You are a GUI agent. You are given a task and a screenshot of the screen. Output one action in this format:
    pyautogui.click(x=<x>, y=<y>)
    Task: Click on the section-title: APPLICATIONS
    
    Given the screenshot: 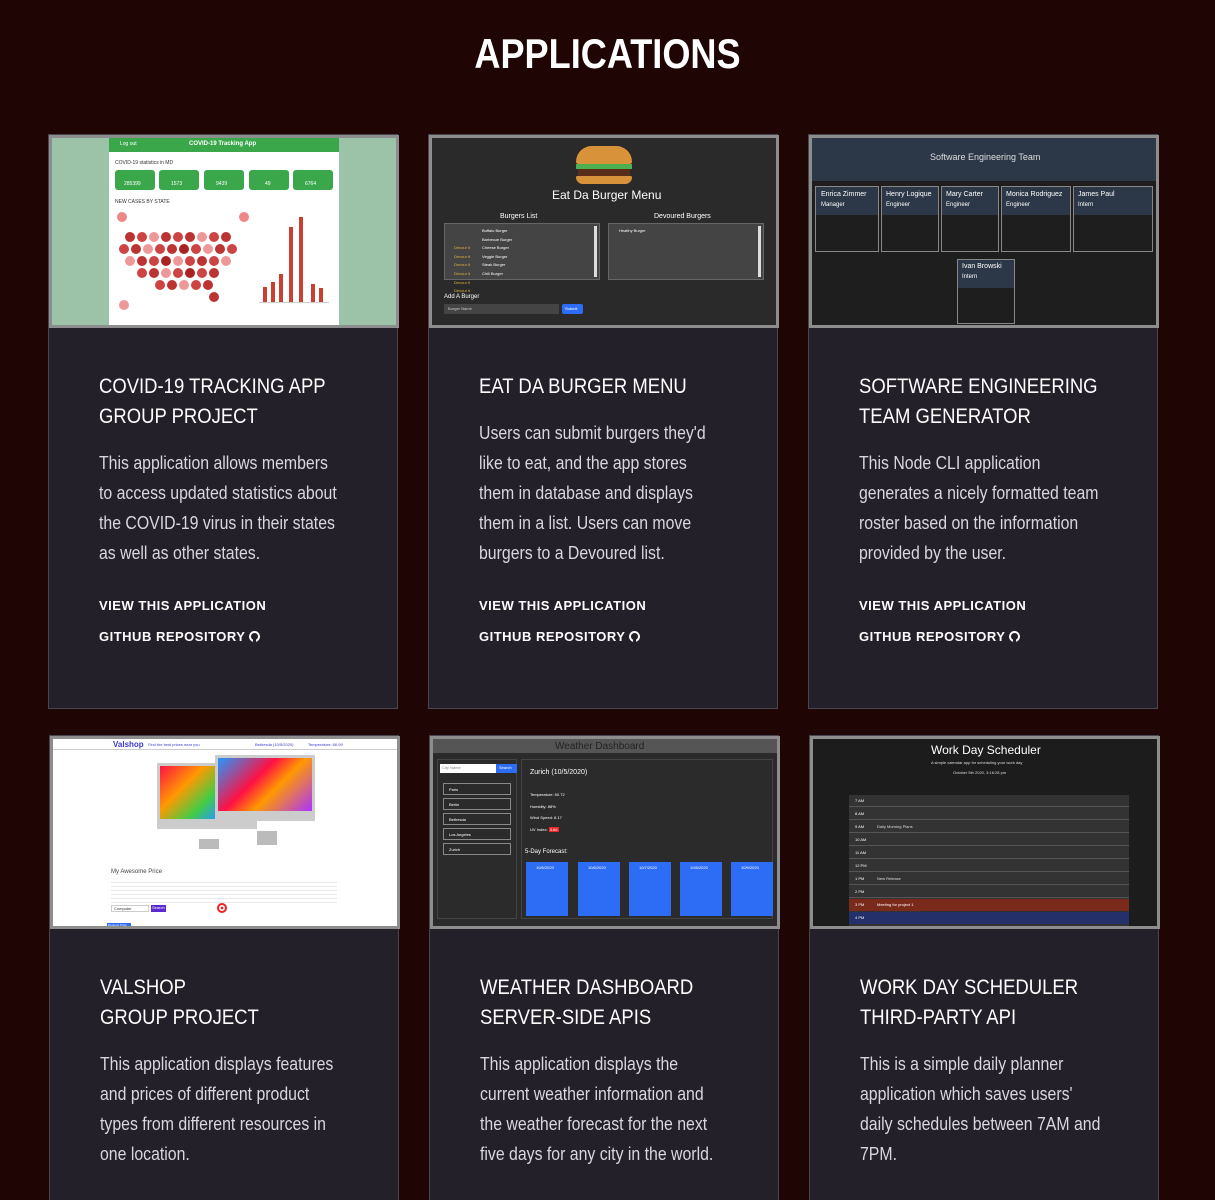 What is the action you would take?
    pyautogui.click(x=607, y=53)
    